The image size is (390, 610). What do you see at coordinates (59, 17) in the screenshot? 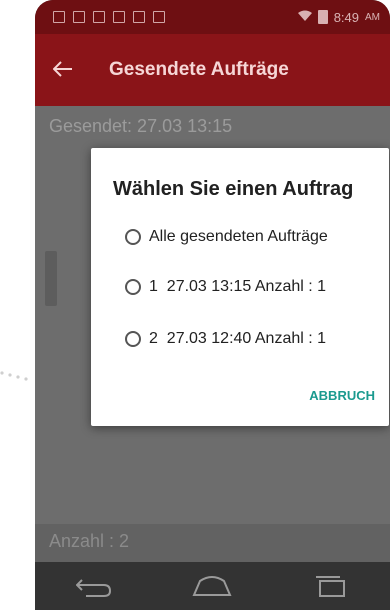
I see `usb-icon` at bounding box center [59, 17].